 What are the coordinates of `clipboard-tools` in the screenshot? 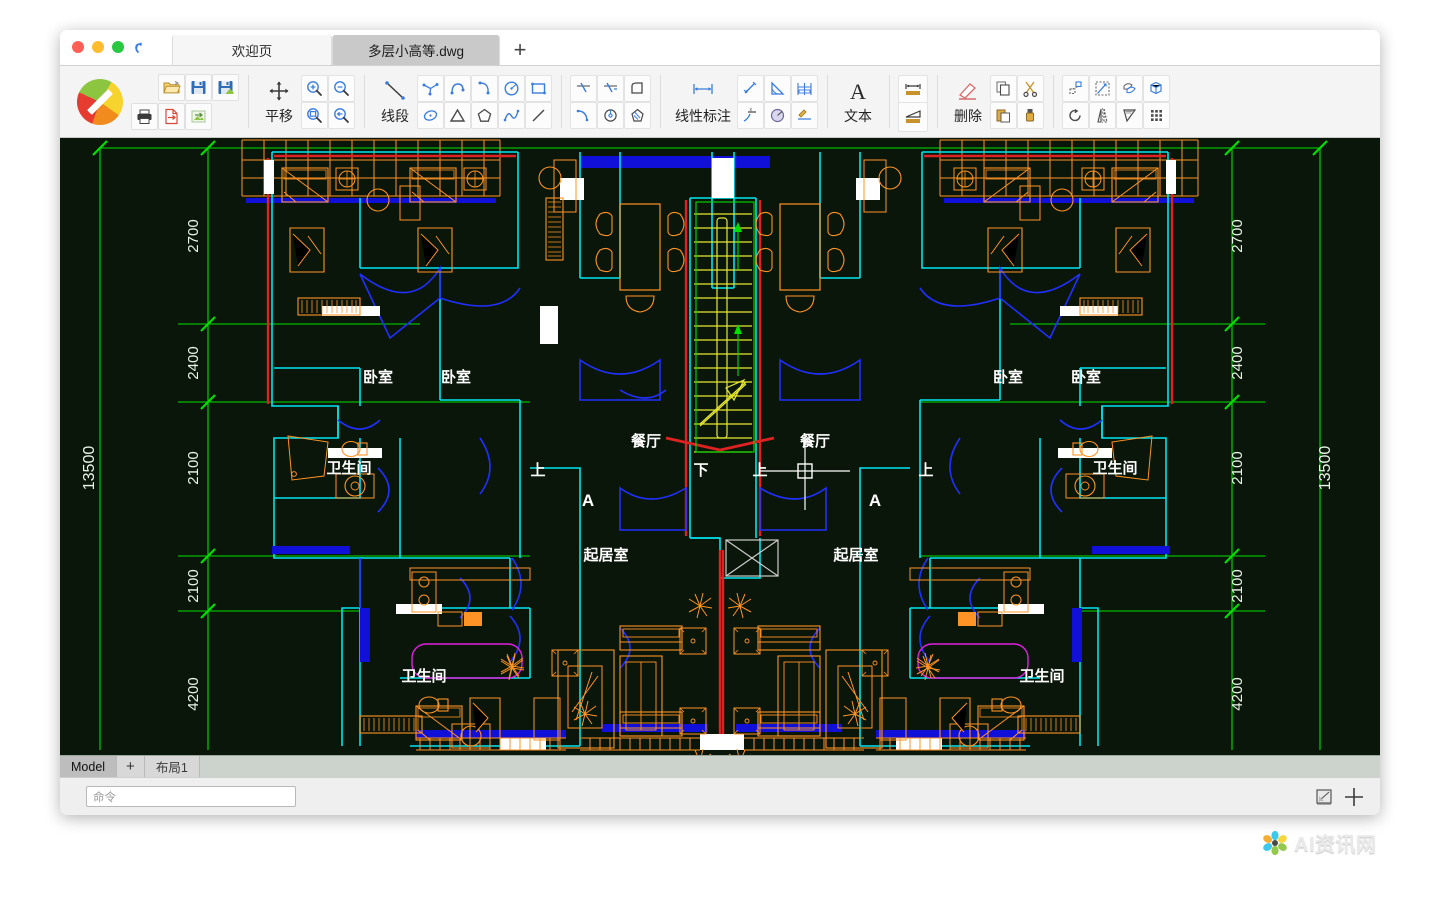 It's located at (1017, 101).